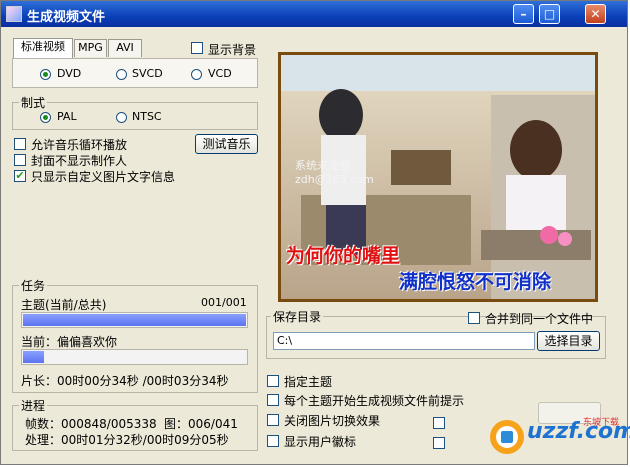  What do you see at coordinates (103, 177) in the screenshot?
I see `custom-caption-only-label: 只显示自定义图片文字信息` at bounding box center [103, 177].